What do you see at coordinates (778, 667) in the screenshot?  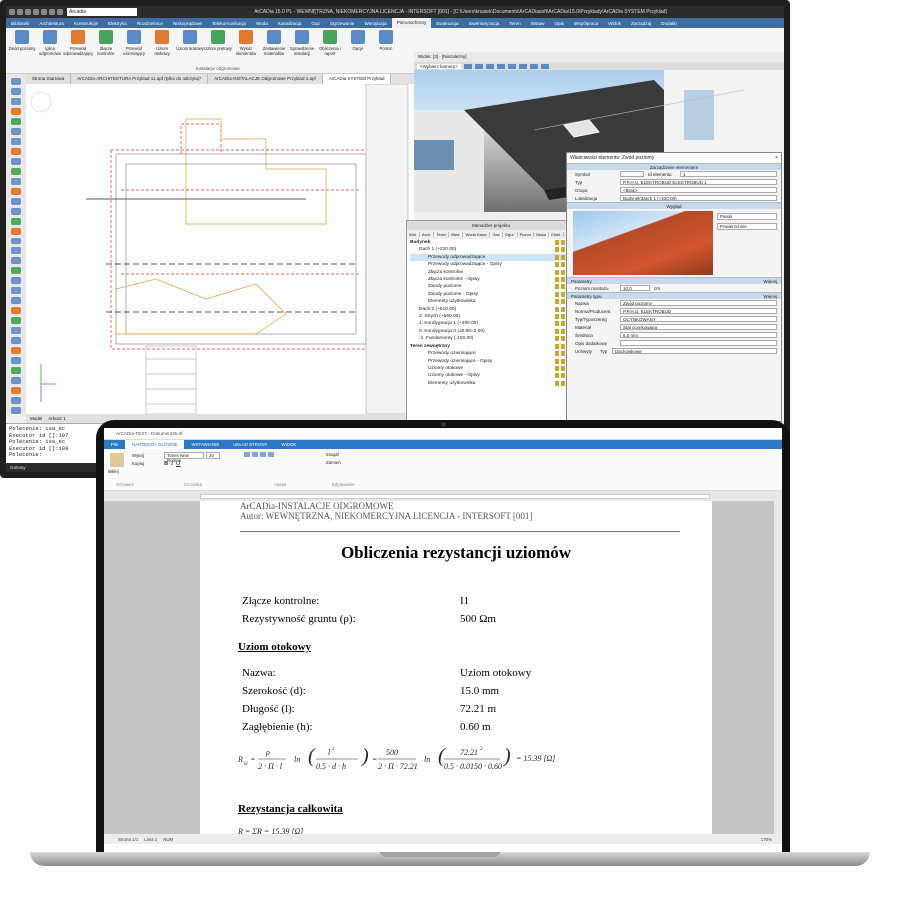 I see `vertical-scrollbar` at bounding box center [778, 667].